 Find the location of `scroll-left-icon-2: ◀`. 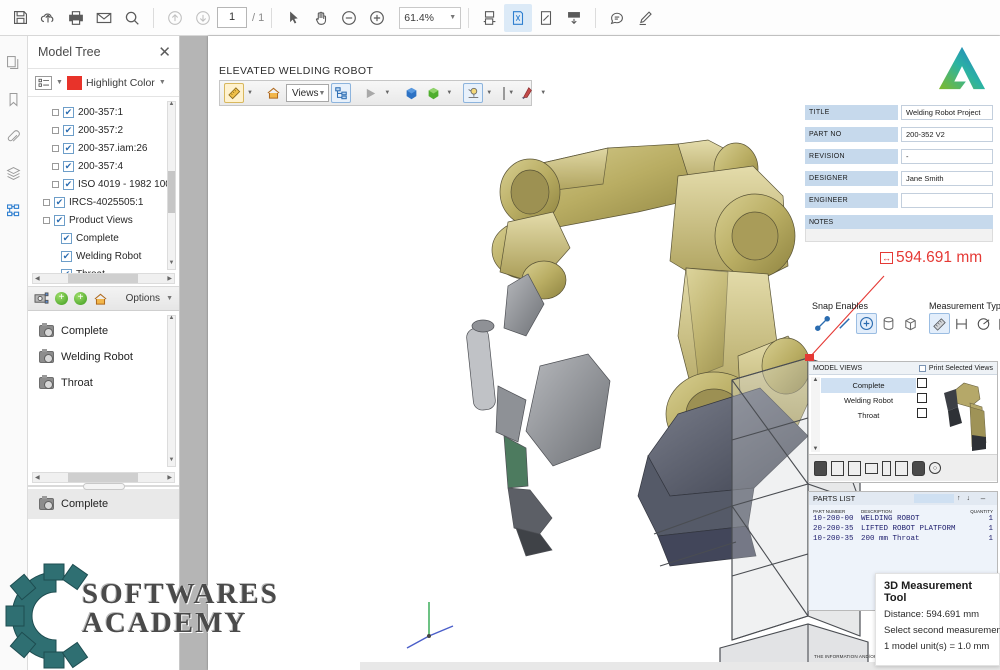

scroll-left-icon-2: ◀ is located at coordinates (37, 477).